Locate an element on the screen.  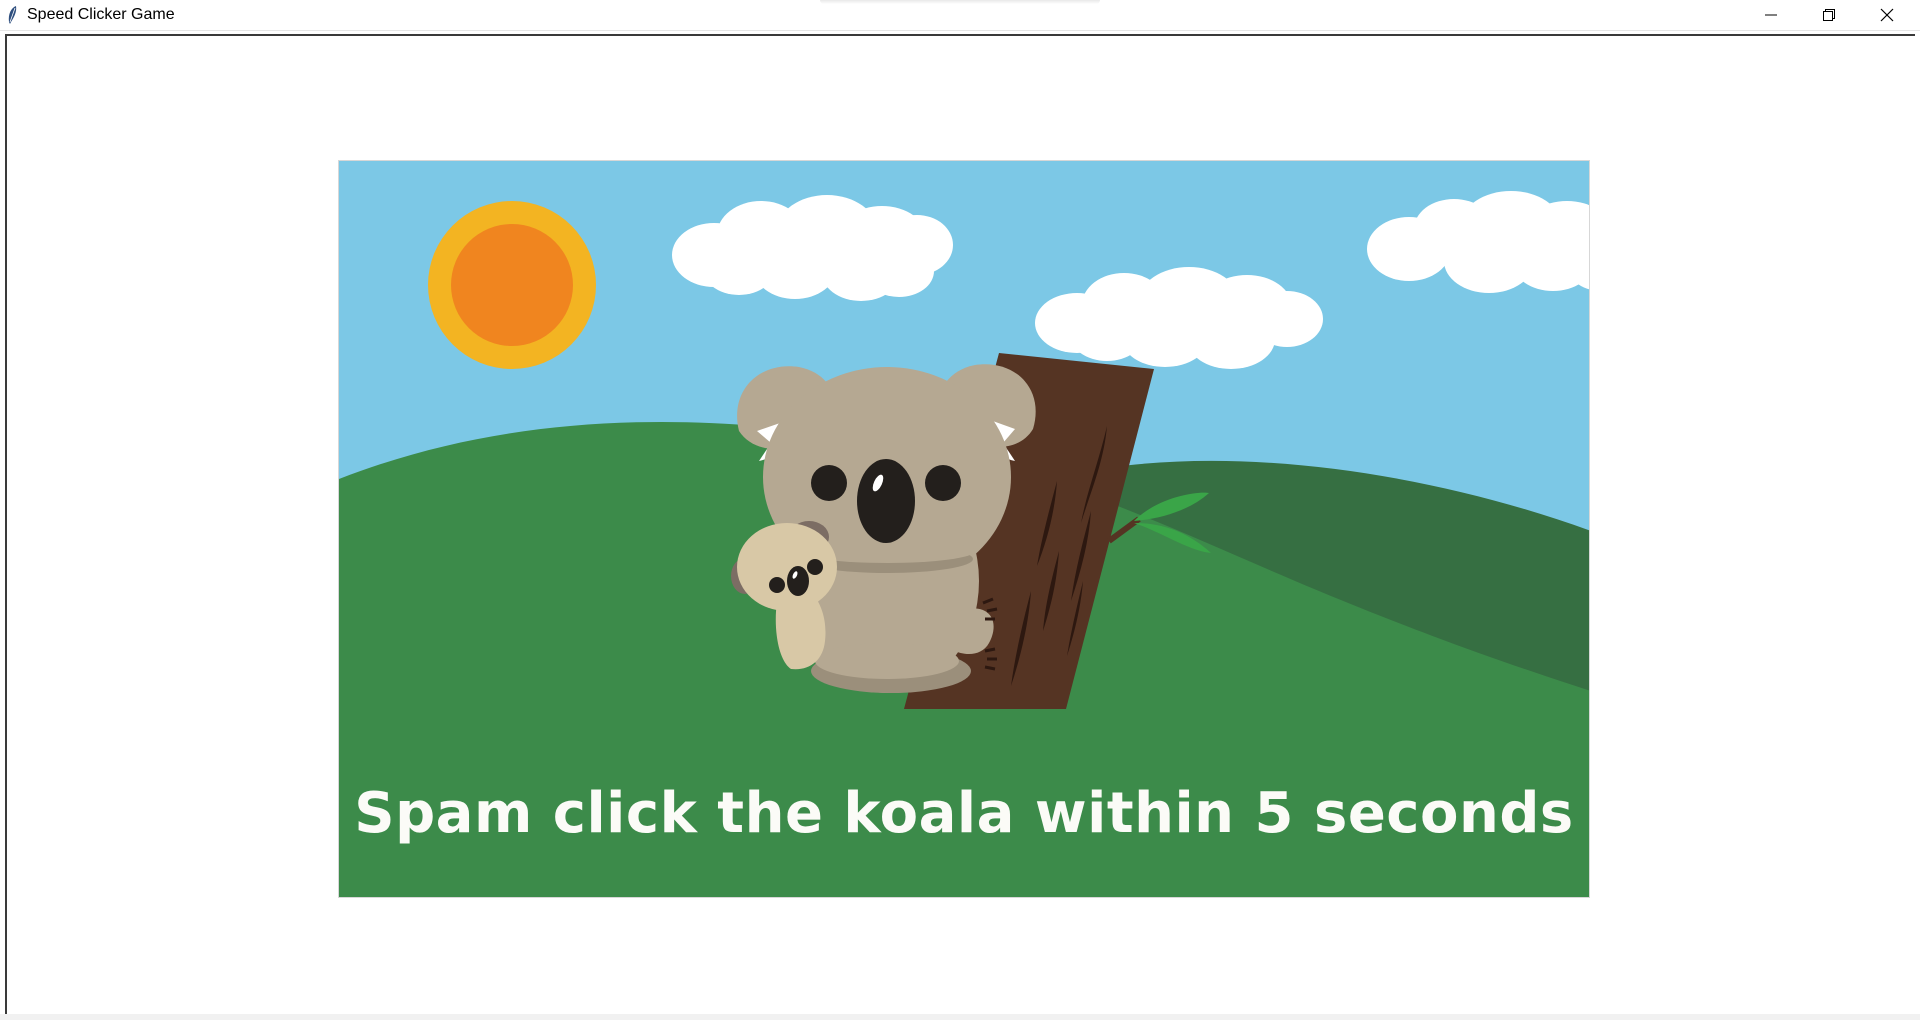
instruction-text: Spam click the koala within 5 seconds is located at coordinates (964, 813).